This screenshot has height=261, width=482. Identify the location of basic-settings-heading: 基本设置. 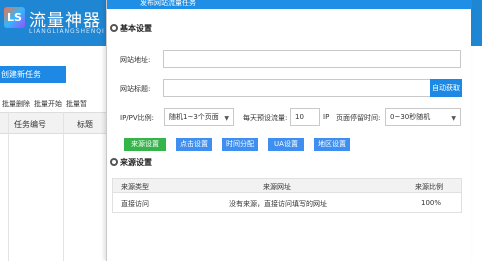
(131, 28).